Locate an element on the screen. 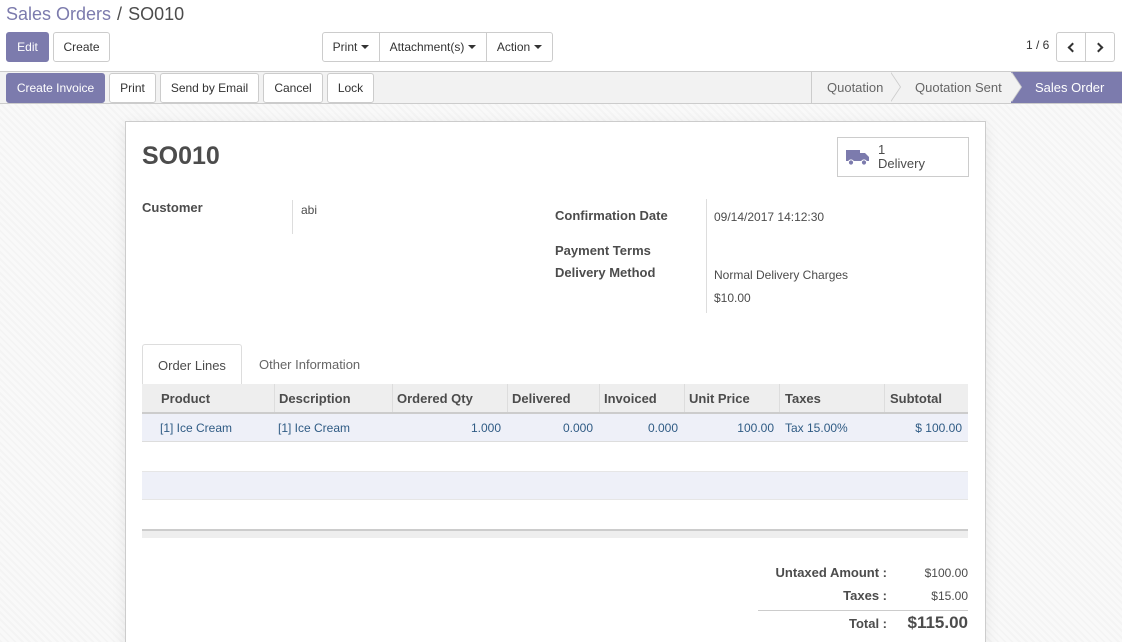 The height and width of the screenshot is (642, 1122). breadcrumb-current: SO010 is located at coordinates (156, 14).